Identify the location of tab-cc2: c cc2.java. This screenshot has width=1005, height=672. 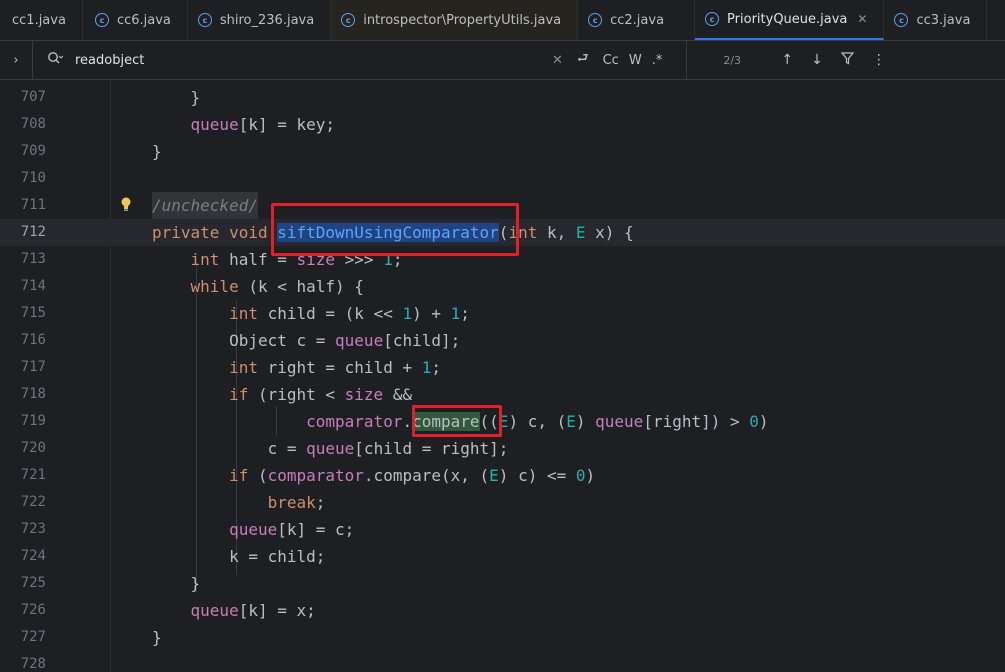
(637, 20).